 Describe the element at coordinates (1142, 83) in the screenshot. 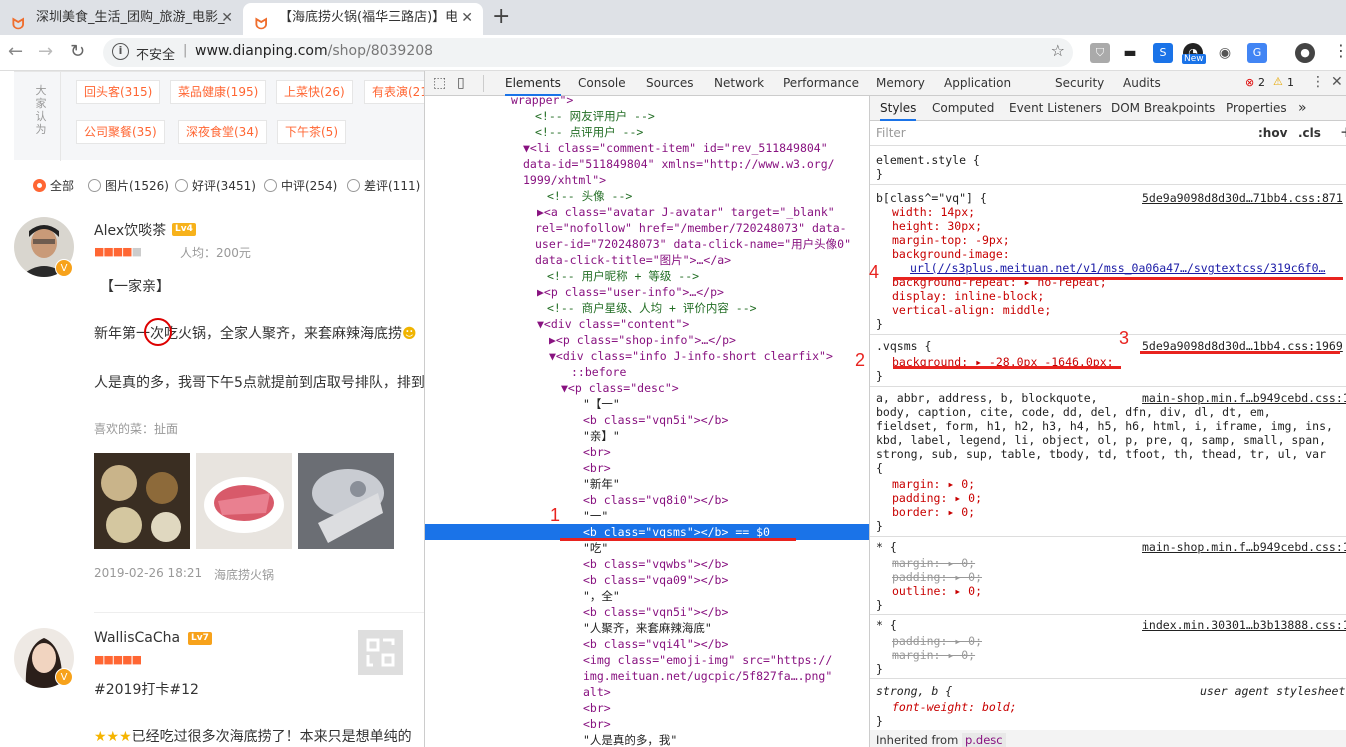

I see `tab-audits: Audits` at that location.